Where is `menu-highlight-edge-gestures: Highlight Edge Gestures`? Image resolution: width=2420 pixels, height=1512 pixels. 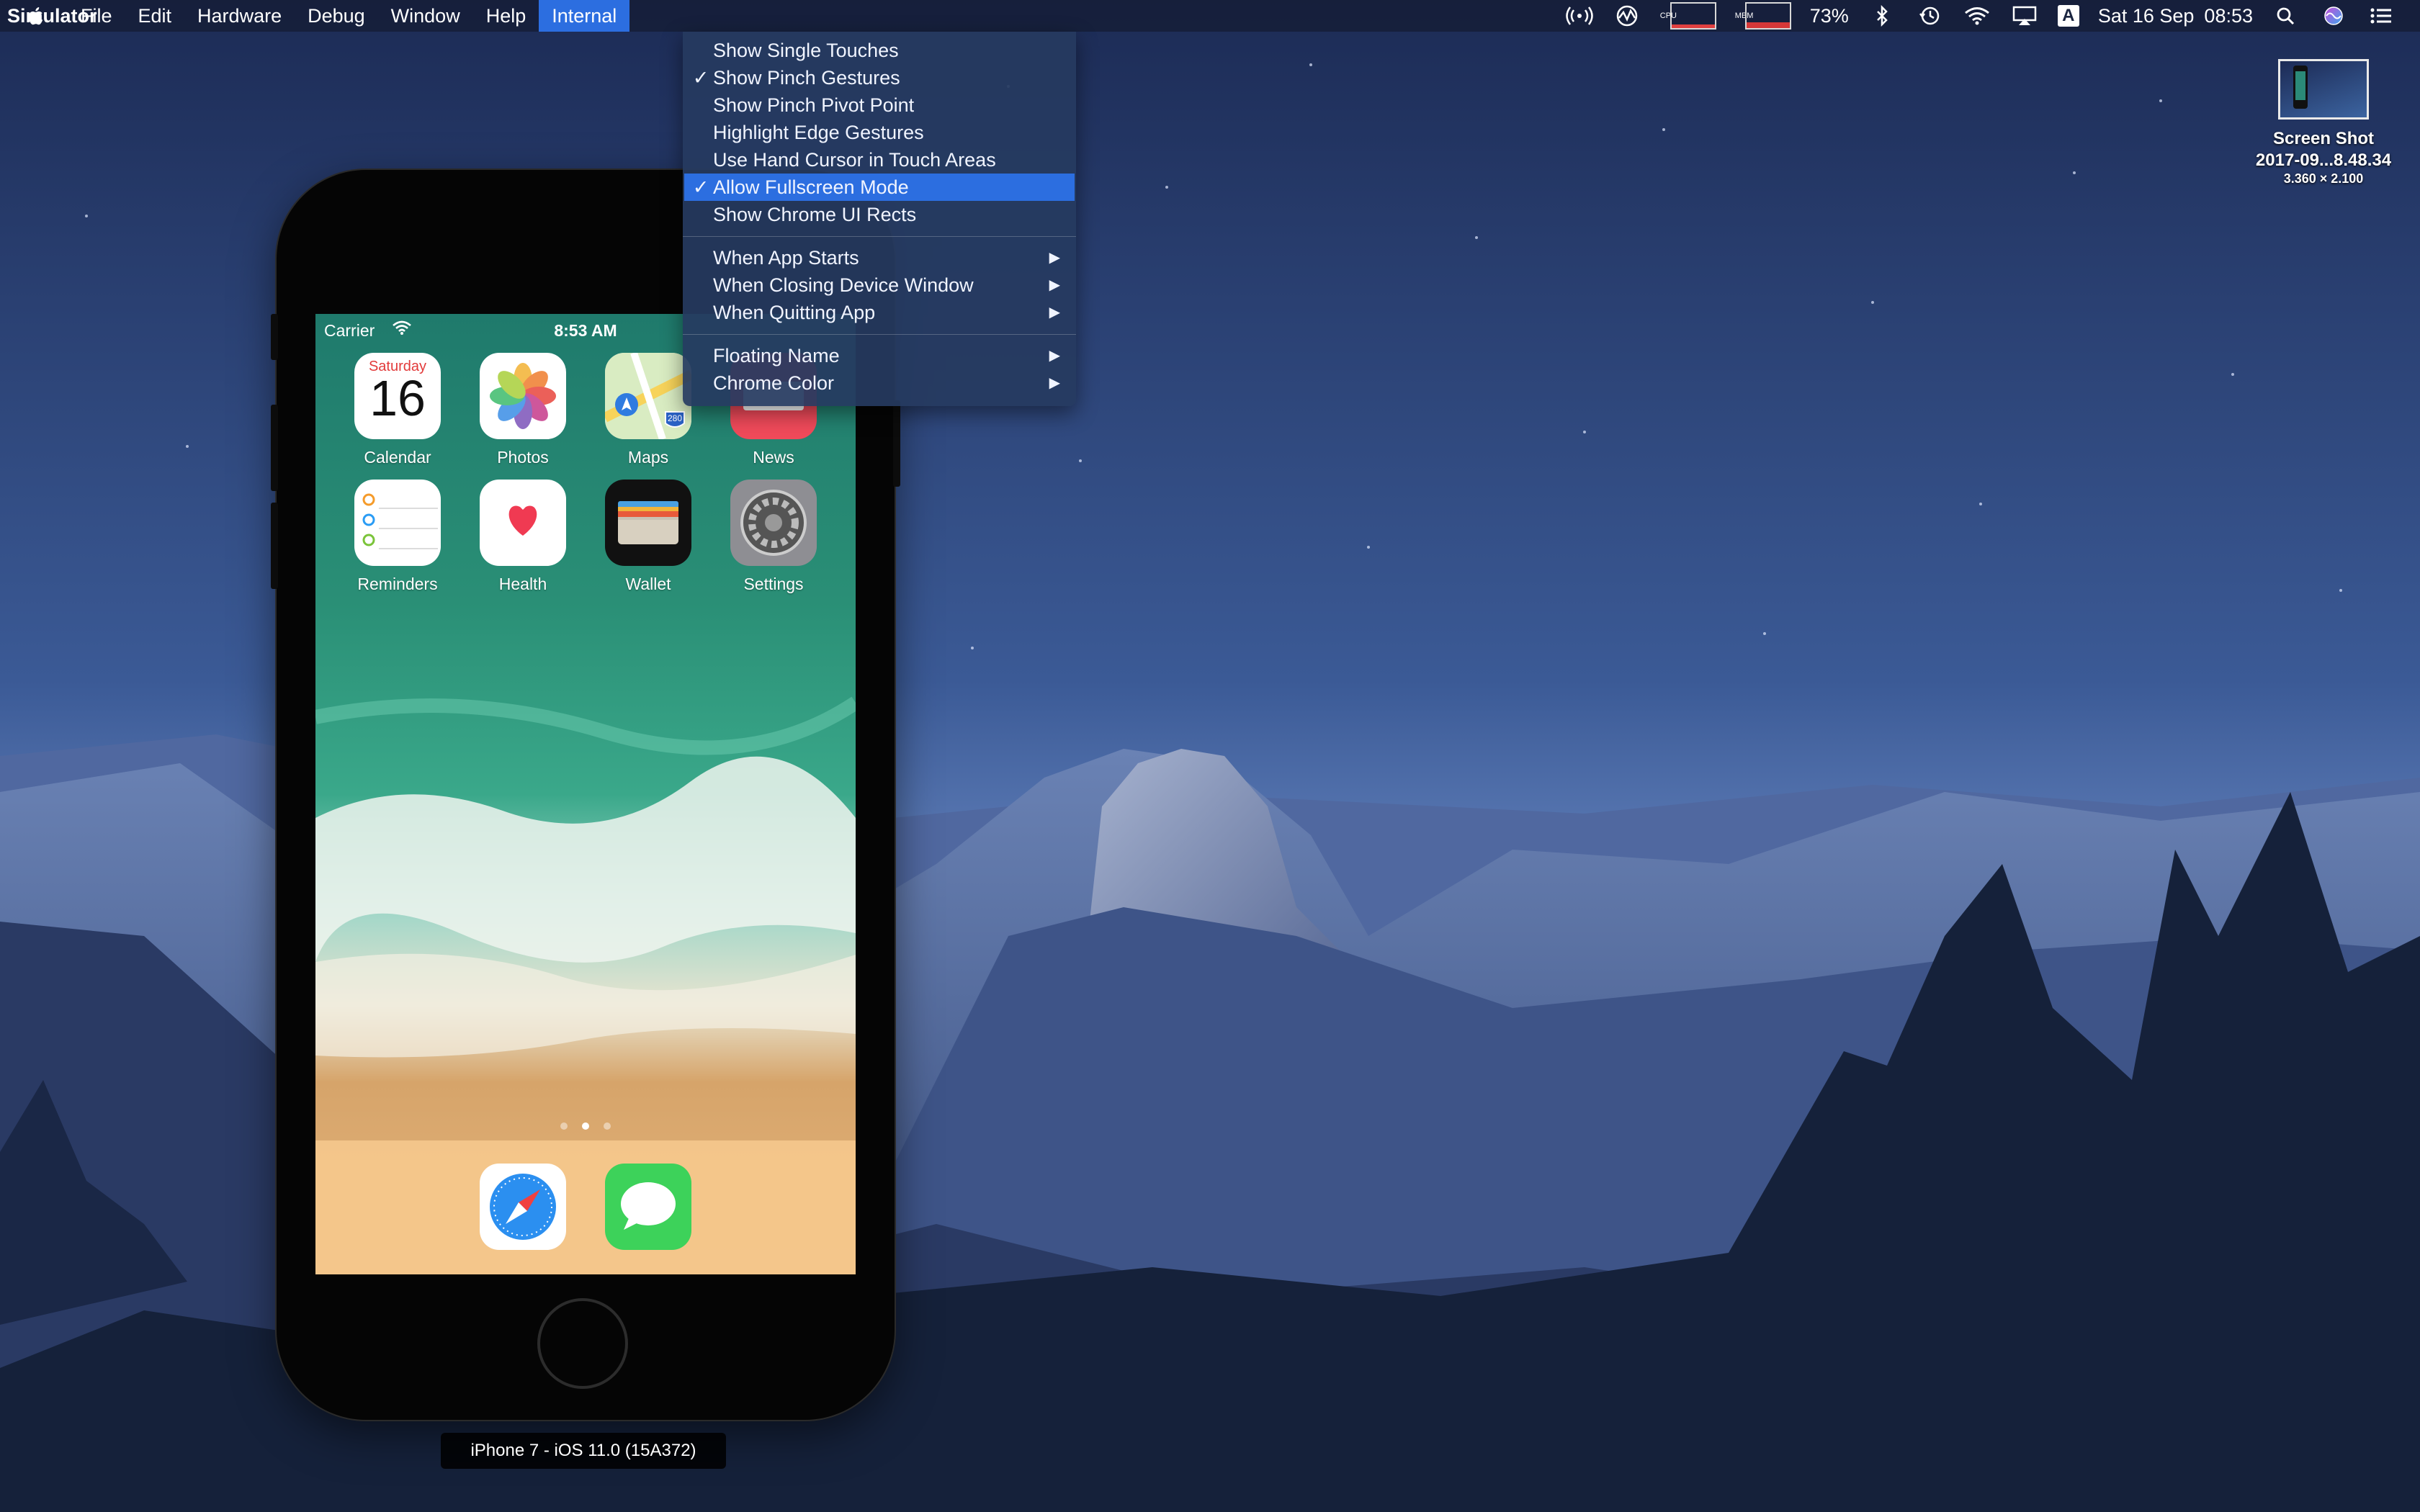 menu-highlight-edge-gestures: Highlight Edge Gestures is located at coordinates (880, 132).